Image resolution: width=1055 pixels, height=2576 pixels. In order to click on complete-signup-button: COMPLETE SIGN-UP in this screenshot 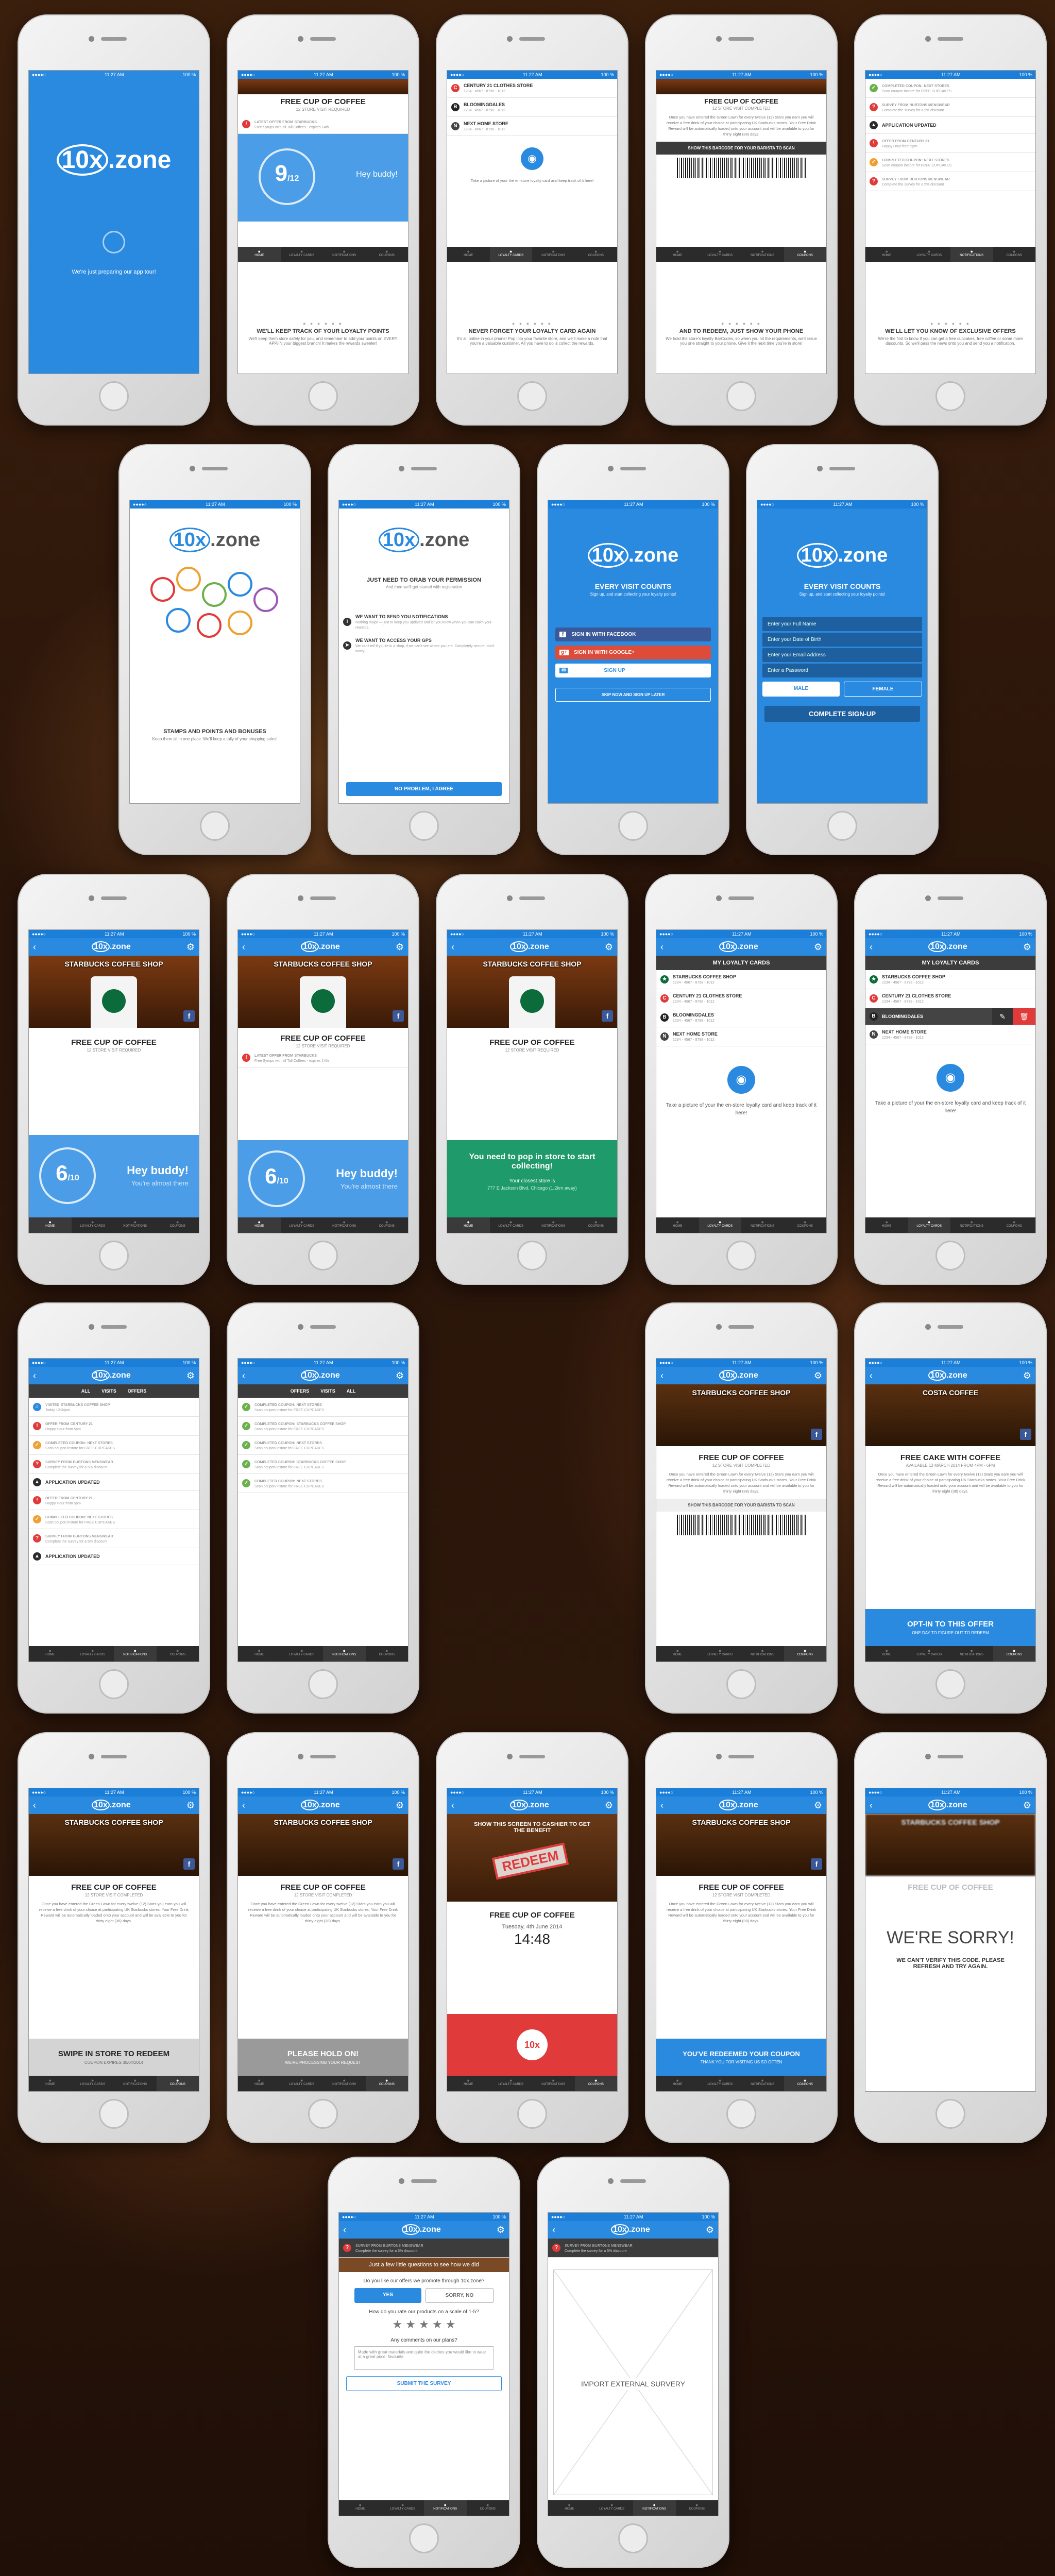, I will do `click(842, 714)`.